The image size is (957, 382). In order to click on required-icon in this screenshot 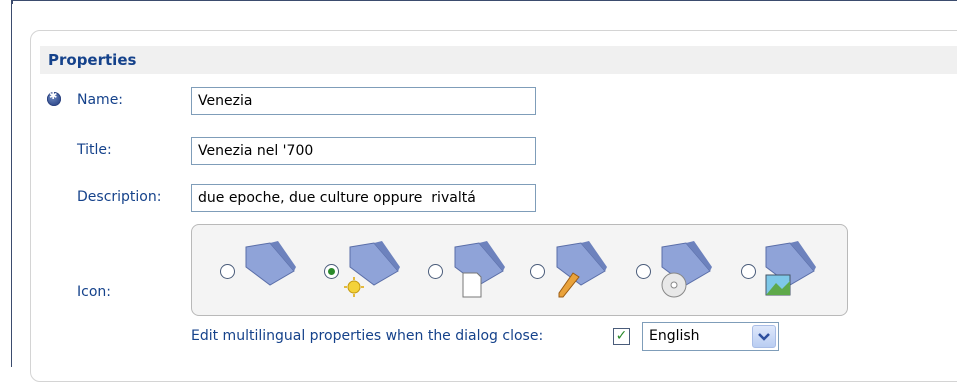, I will do `click(54, 98)`.